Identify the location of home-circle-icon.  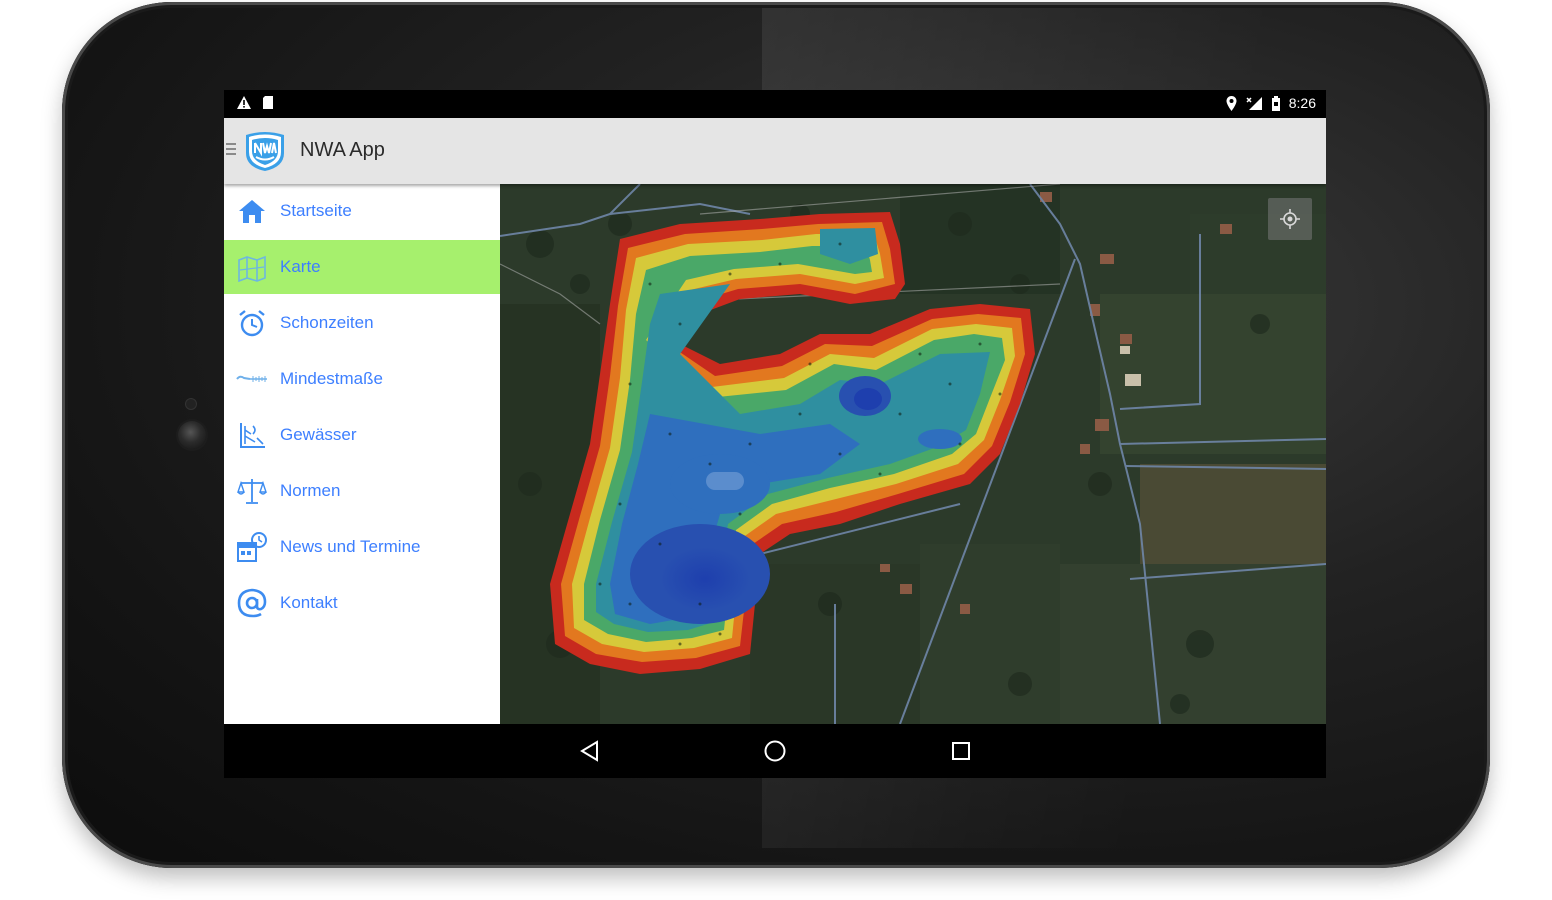
(775, 751).